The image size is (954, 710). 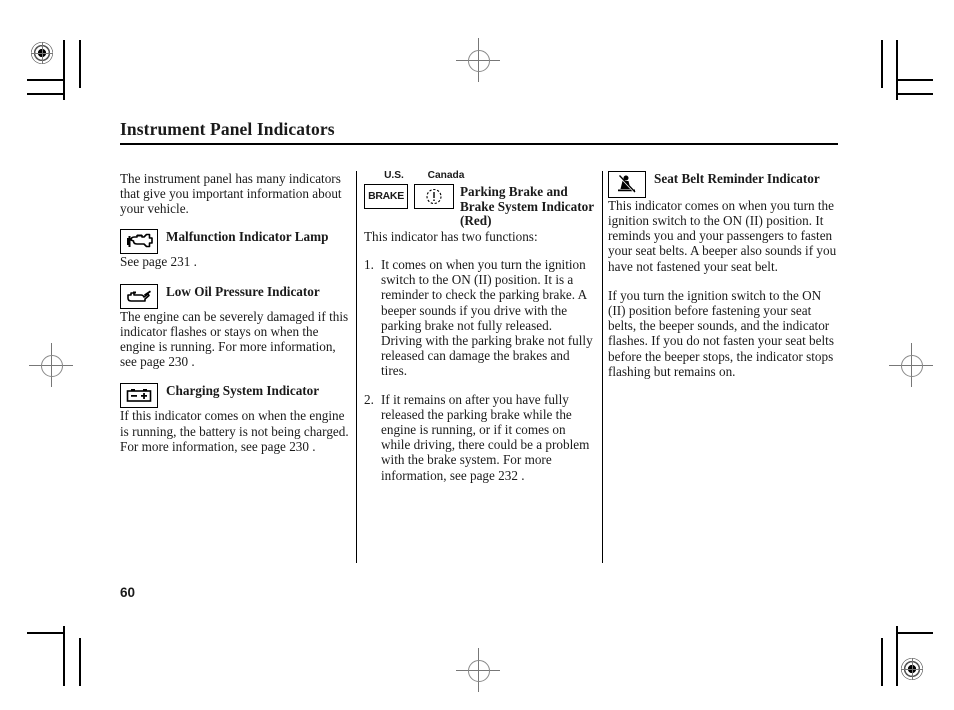 I want to click on crop-mark-bottom-right-vertical-inner, so click(x=897, y=656).